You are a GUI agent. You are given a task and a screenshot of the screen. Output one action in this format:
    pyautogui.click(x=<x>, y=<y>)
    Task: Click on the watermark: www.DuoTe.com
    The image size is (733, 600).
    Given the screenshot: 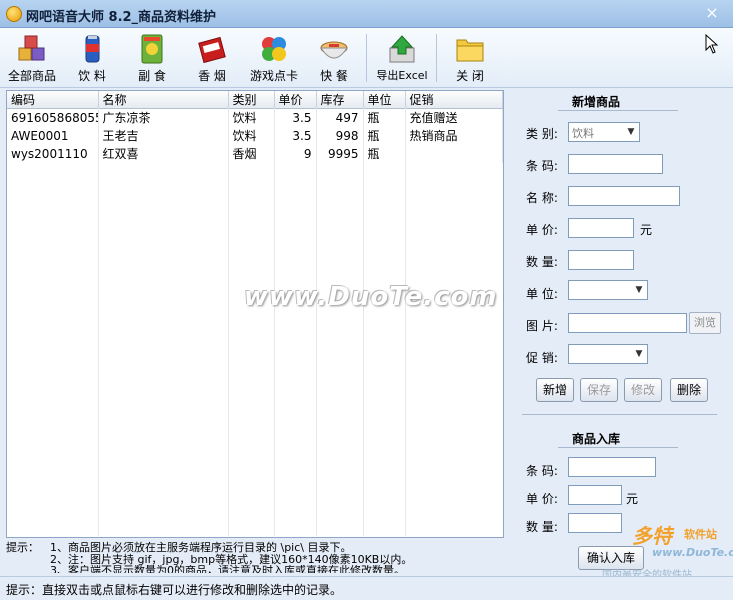 What is the action you would take?
    pyautogui.click(x=371, y=297)
    